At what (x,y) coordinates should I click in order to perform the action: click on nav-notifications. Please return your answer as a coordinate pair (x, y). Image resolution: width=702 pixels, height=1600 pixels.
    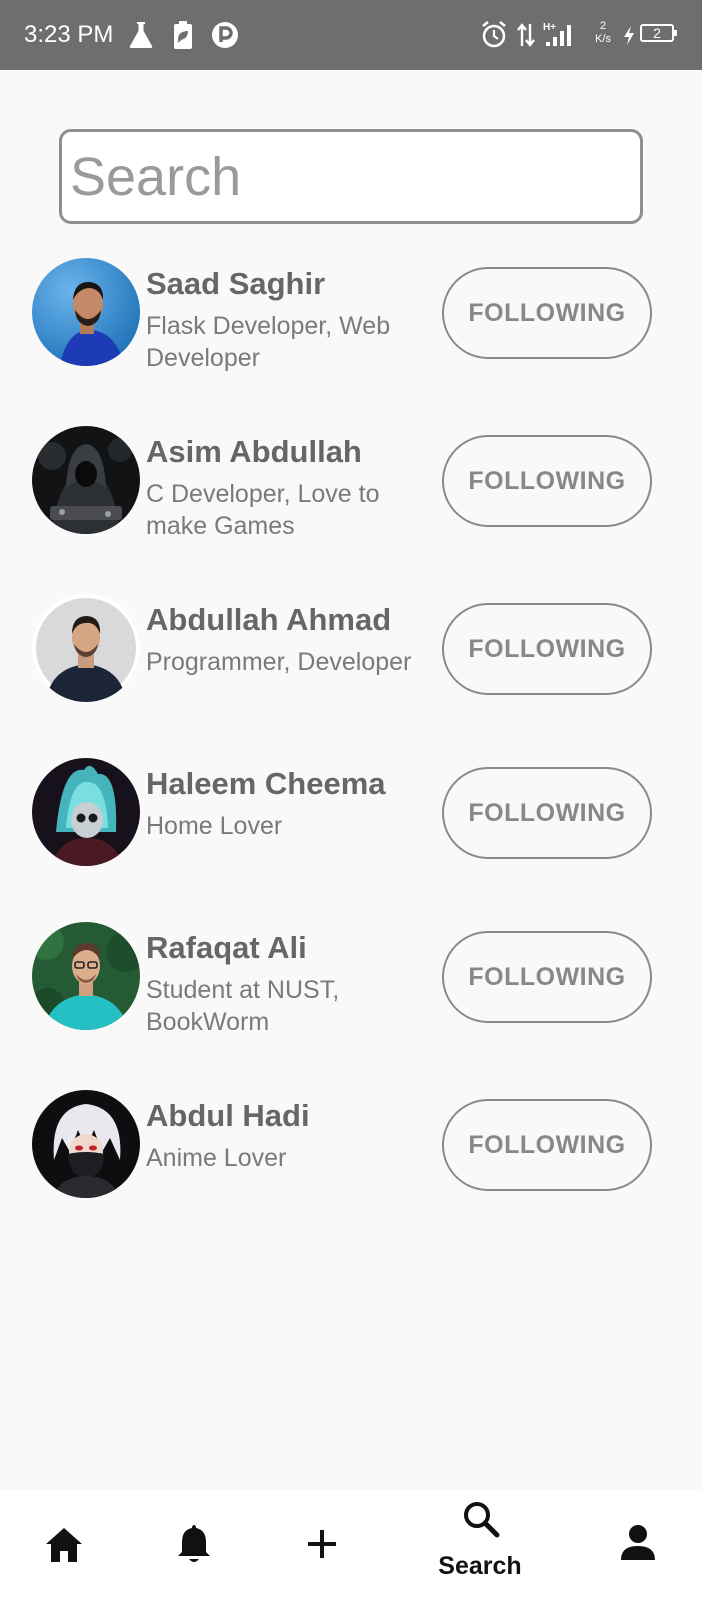
    Looking at the image, I should click on (194, 1545).